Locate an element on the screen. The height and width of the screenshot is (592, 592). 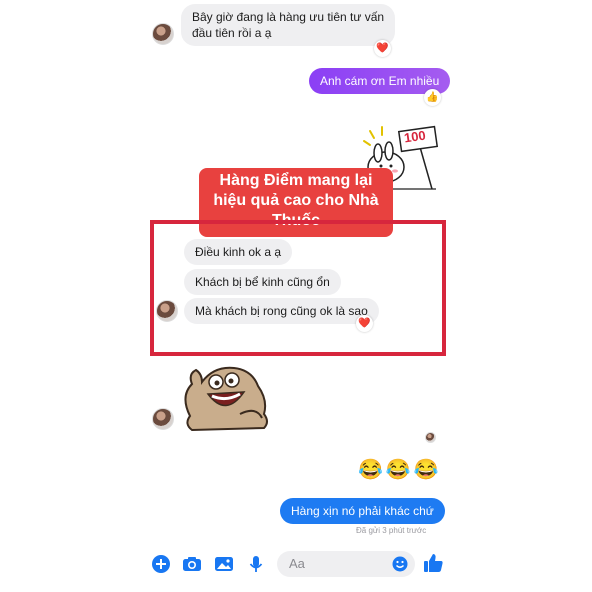
banner-line: hiệu quả cao cho Nhà is located at coordinates (296, 200).